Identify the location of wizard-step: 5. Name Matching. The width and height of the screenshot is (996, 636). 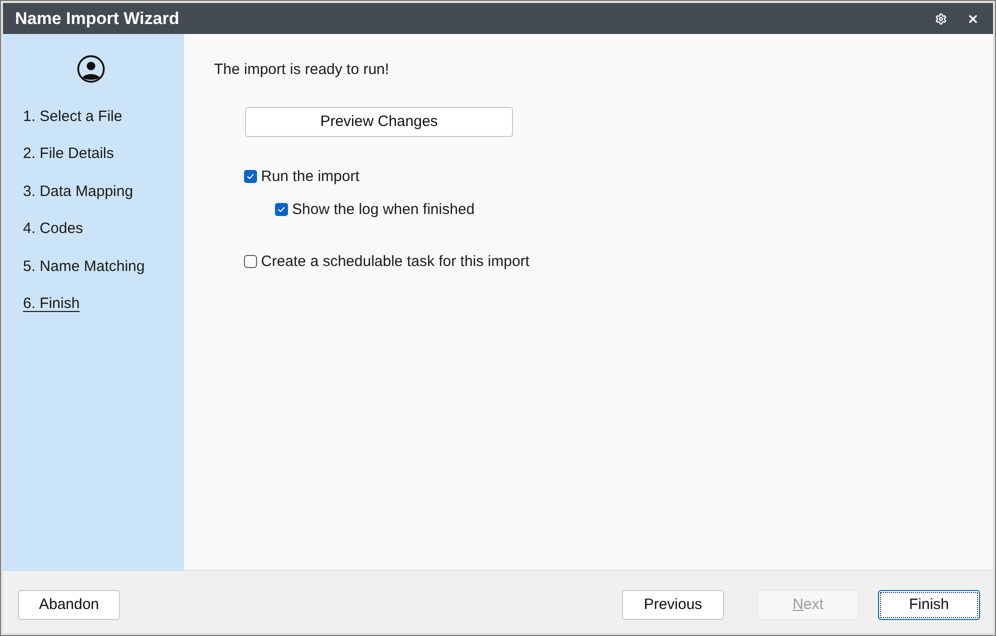
(84, 267).